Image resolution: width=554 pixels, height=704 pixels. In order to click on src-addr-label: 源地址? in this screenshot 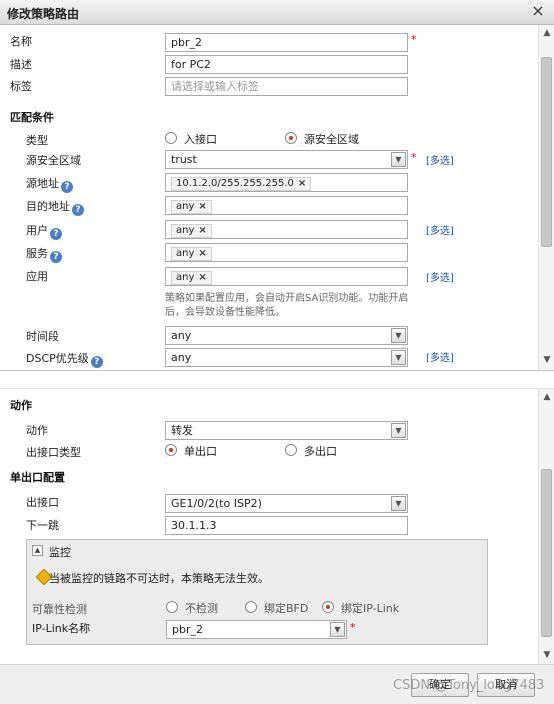, I will do `click(49, 184)`.